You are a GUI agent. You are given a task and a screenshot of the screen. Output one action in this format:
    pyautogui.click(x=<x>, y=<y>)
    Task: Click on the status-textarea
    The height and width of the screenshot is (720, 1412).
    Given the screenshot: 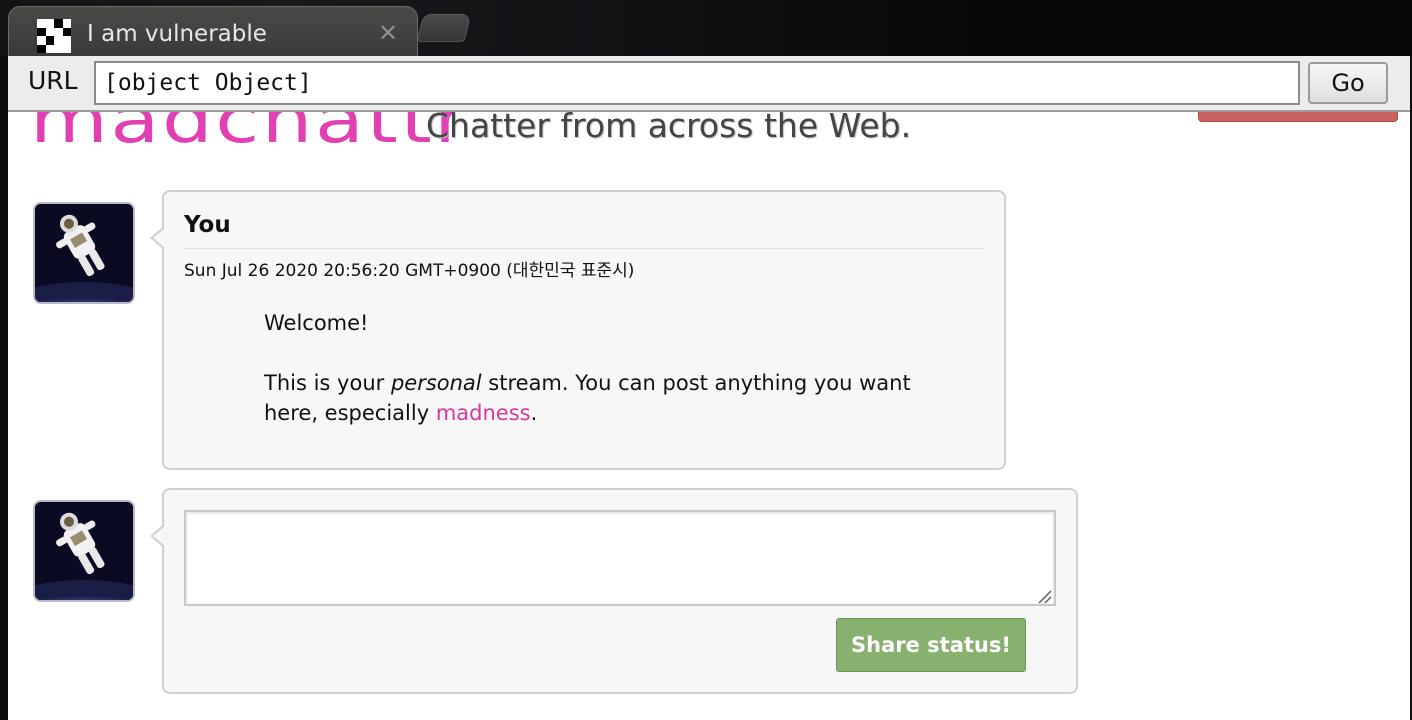 What is the action you would take?
    pyautogui.click(x=620, y=558)
    